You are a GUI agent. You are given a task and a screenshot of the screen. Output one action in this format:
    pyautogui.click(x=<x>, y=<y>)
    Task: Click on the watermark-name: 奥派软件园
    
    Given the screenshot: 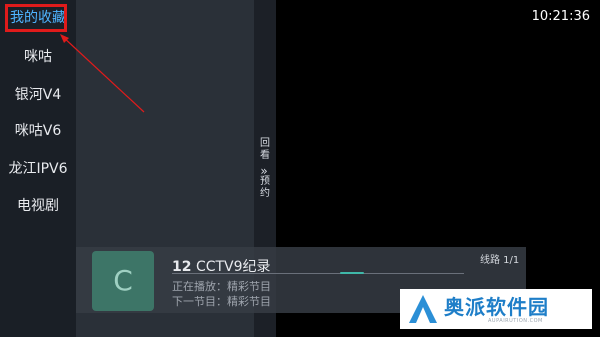 What is the action you would take?
    pyautogui.click(x=496, y=307)
    